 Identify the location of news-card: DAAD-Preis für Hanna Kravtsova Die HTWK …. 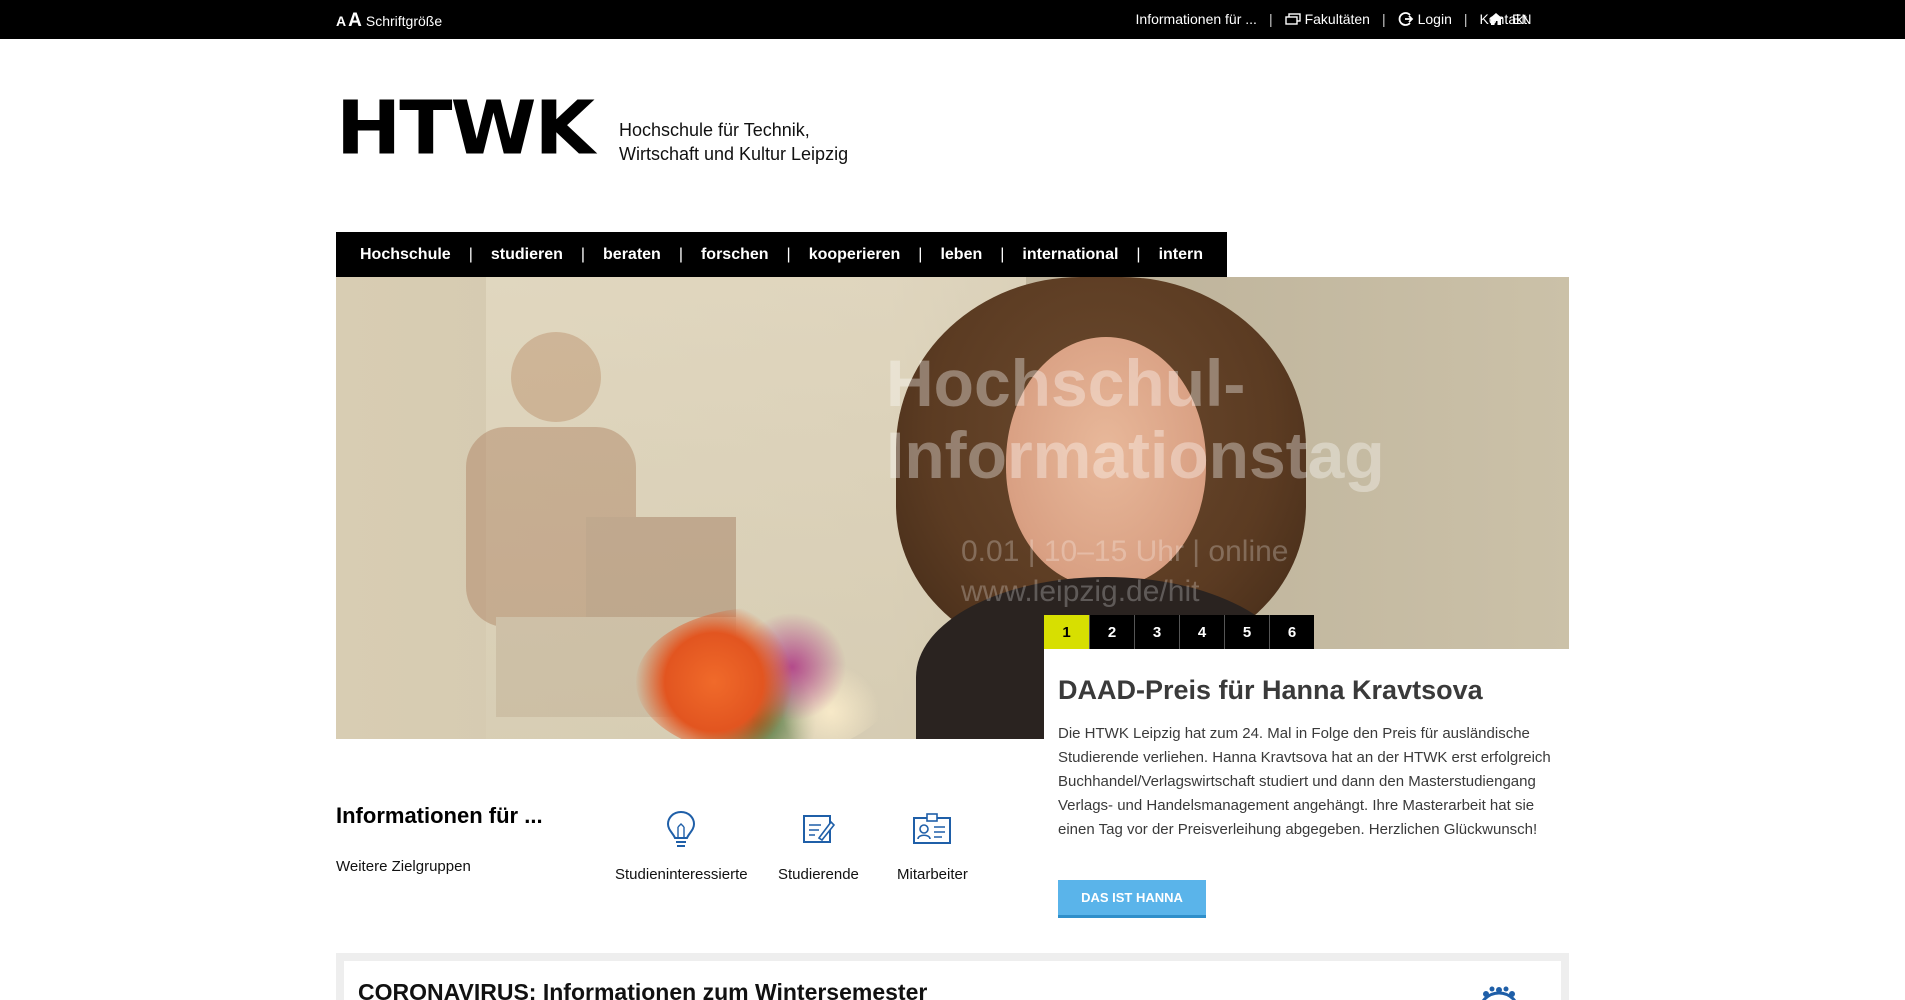
(1306, 789).